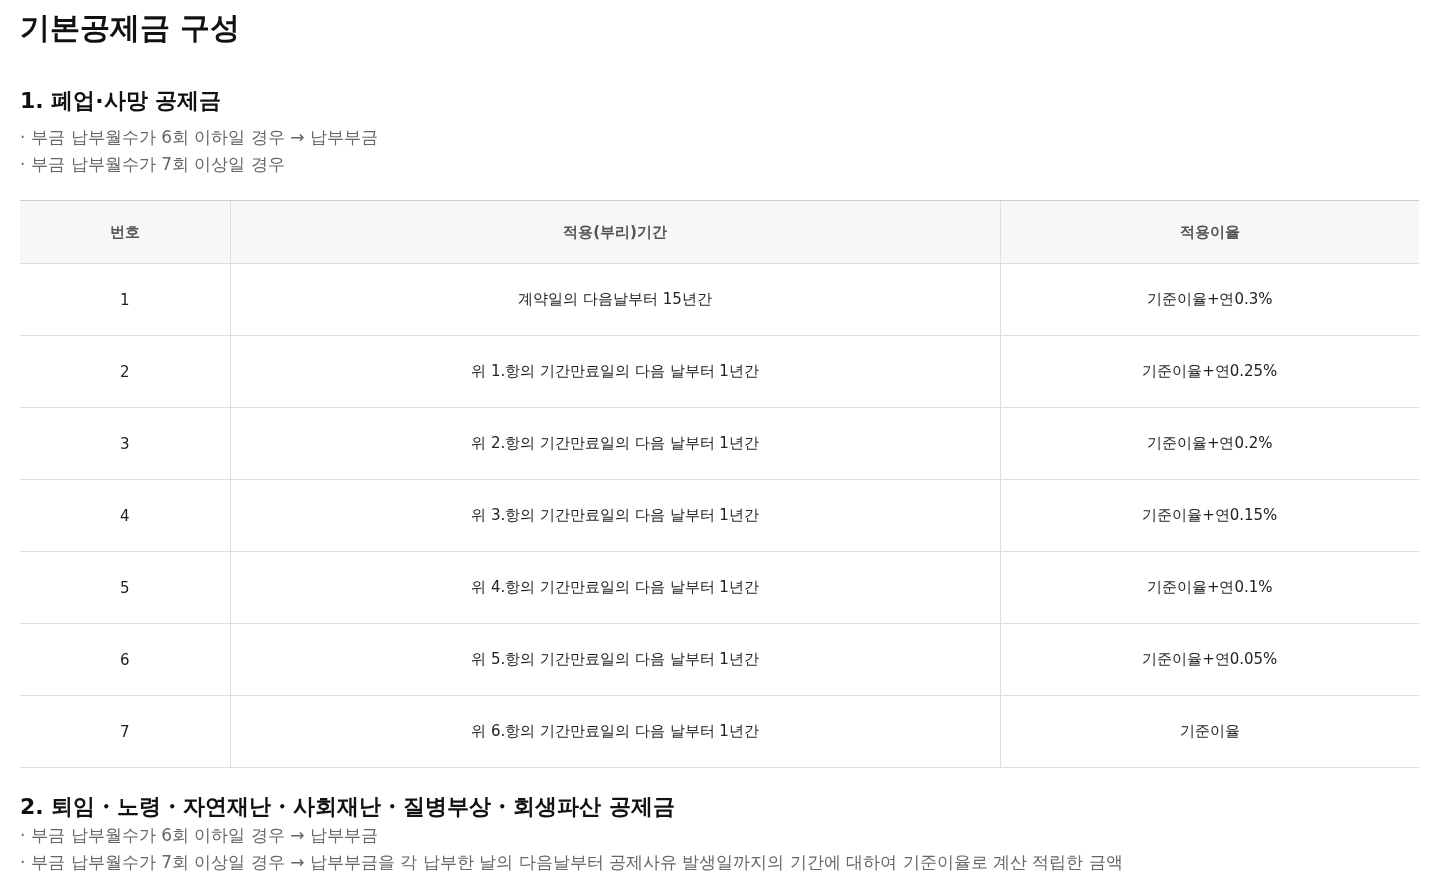 The width and height of the screenshot is (1433, 879). What do you see at coordinates (125, 587) in the screenshot?
I see `table-cell: 5` at bounding box center [125, 587].